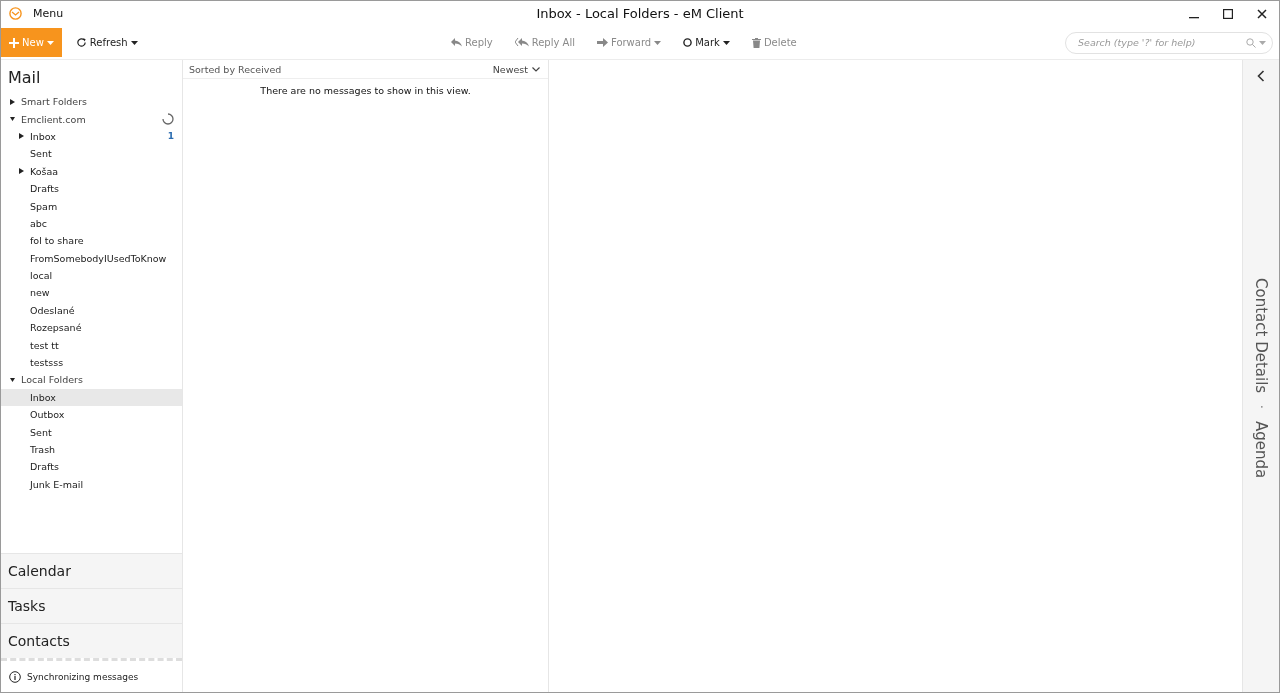 Image resolution: width=1280 pixels, height=693 pixels. Describe the element at coordinates (1228, 13) in the screenshot. I see `maximize-icon` at that location.